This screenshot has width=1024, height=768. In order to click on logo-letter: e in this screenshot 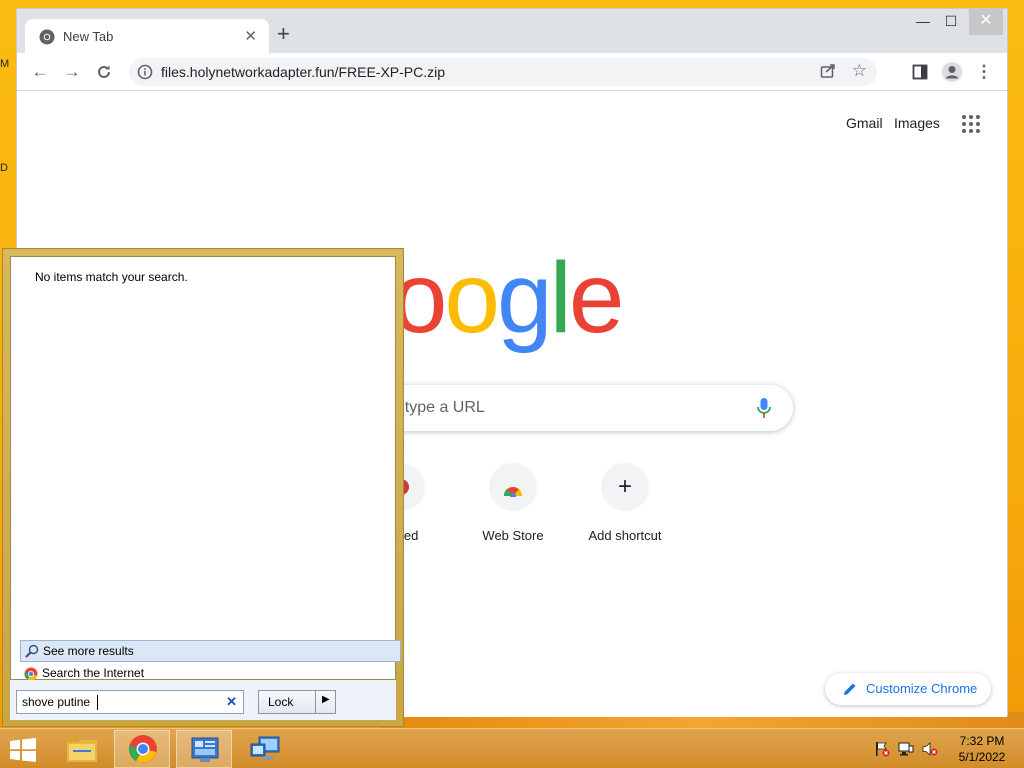, I will do `click(596, 298)`.